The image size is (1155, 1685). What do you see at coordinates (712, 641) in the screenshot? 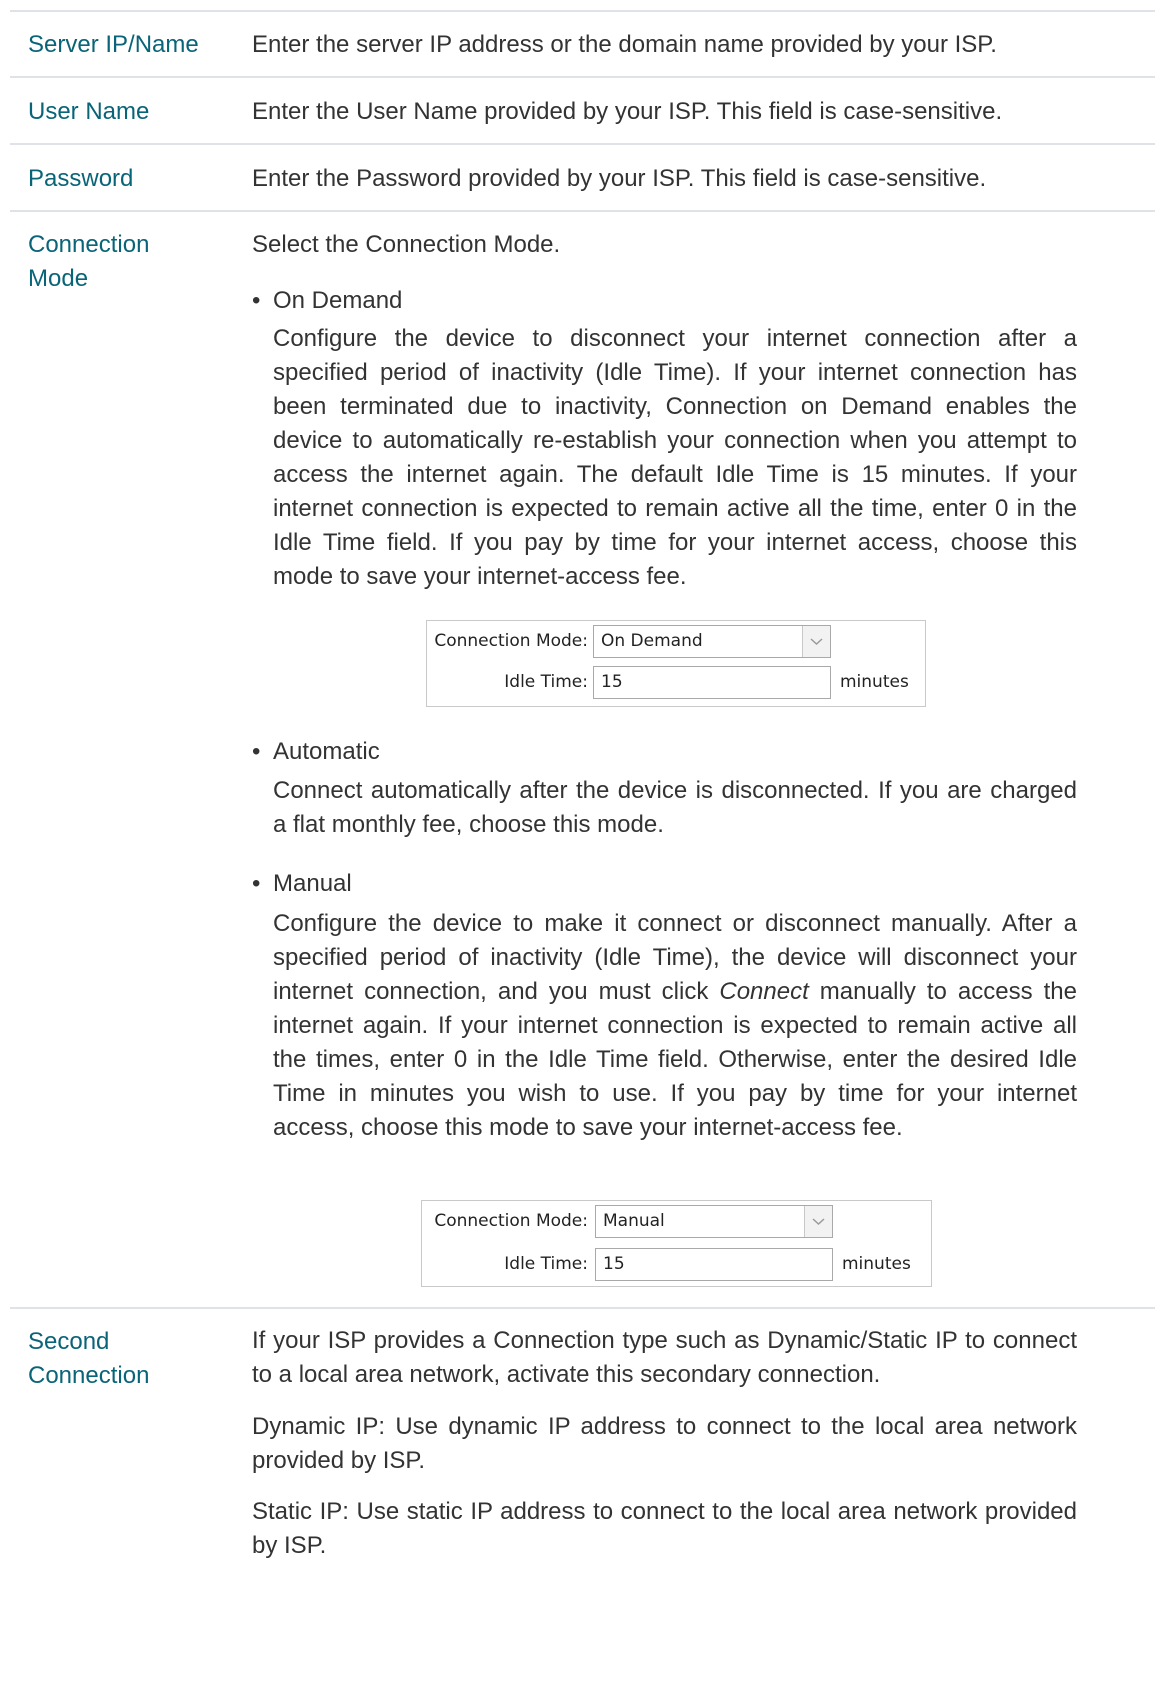
I see `connection-mode-select: On Demand` at bounding box center [712, 641].